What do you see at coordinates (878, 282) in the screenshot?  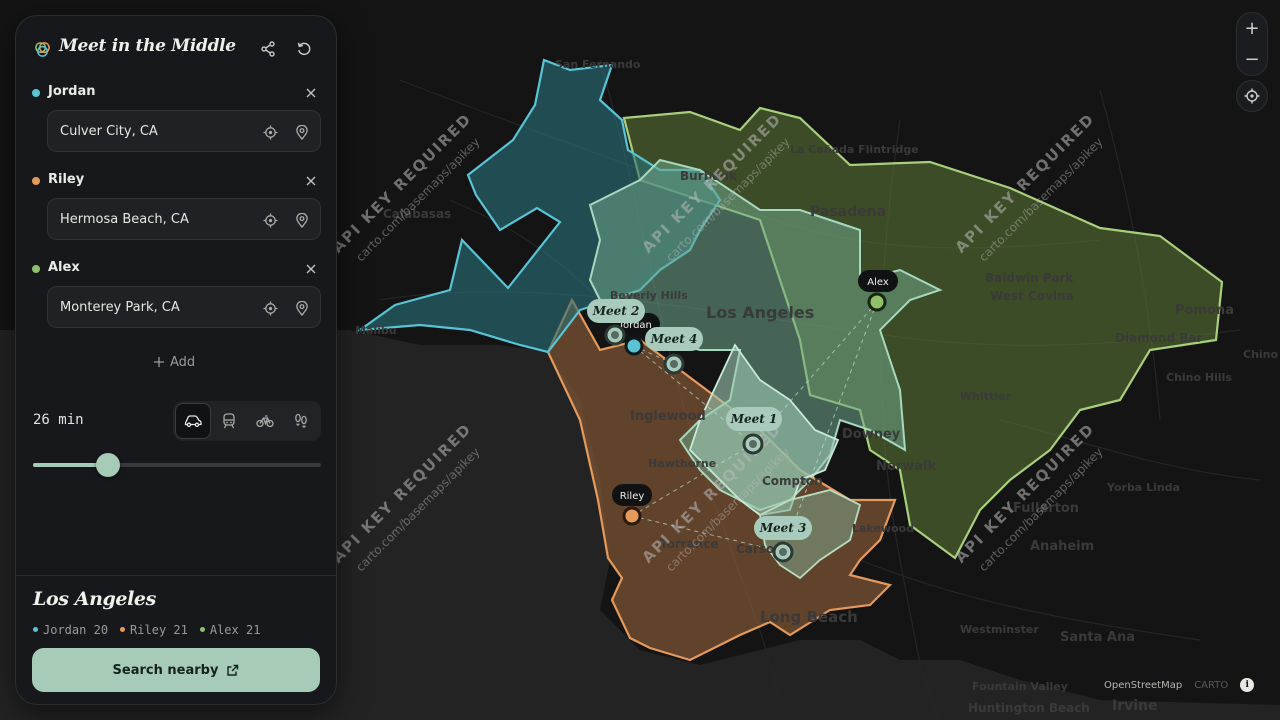 I see `svg-text: Alex` at bounding box center [878, 282].